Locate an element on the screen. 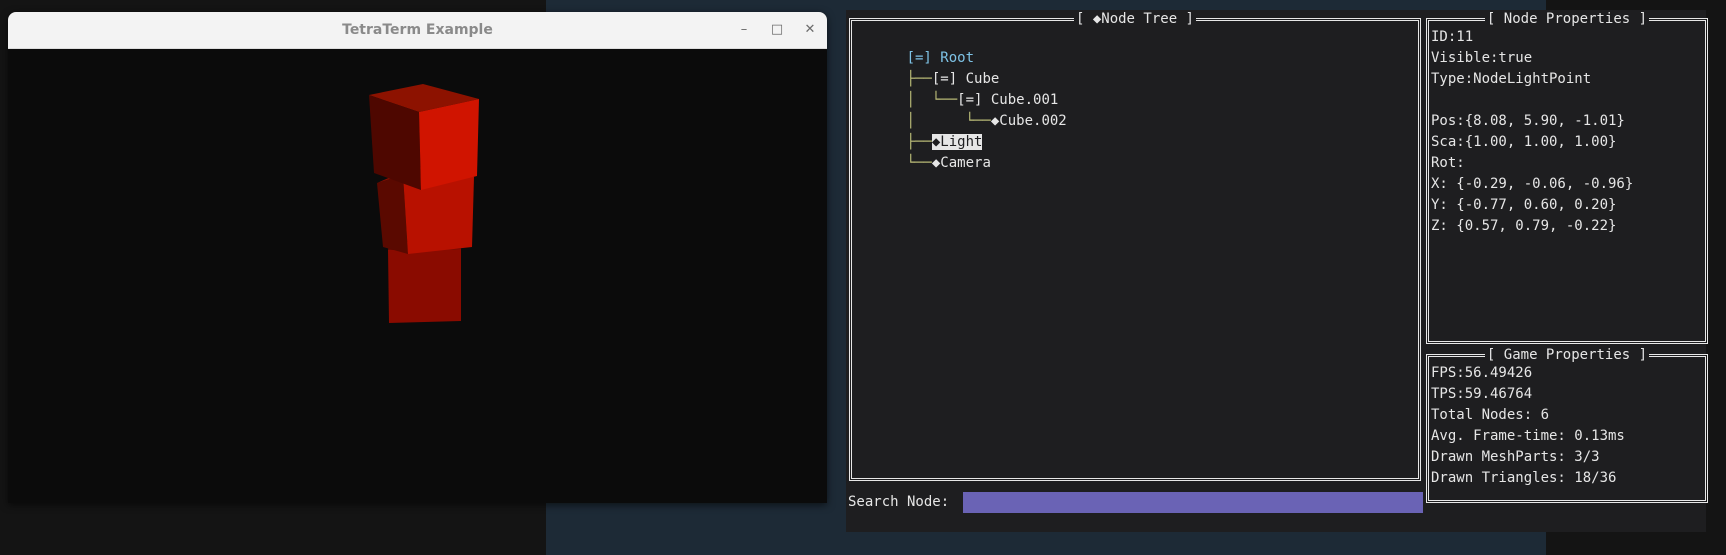  node-properties-title-wrap: [ Node Properties ] is located at coordinates (1567, 19).